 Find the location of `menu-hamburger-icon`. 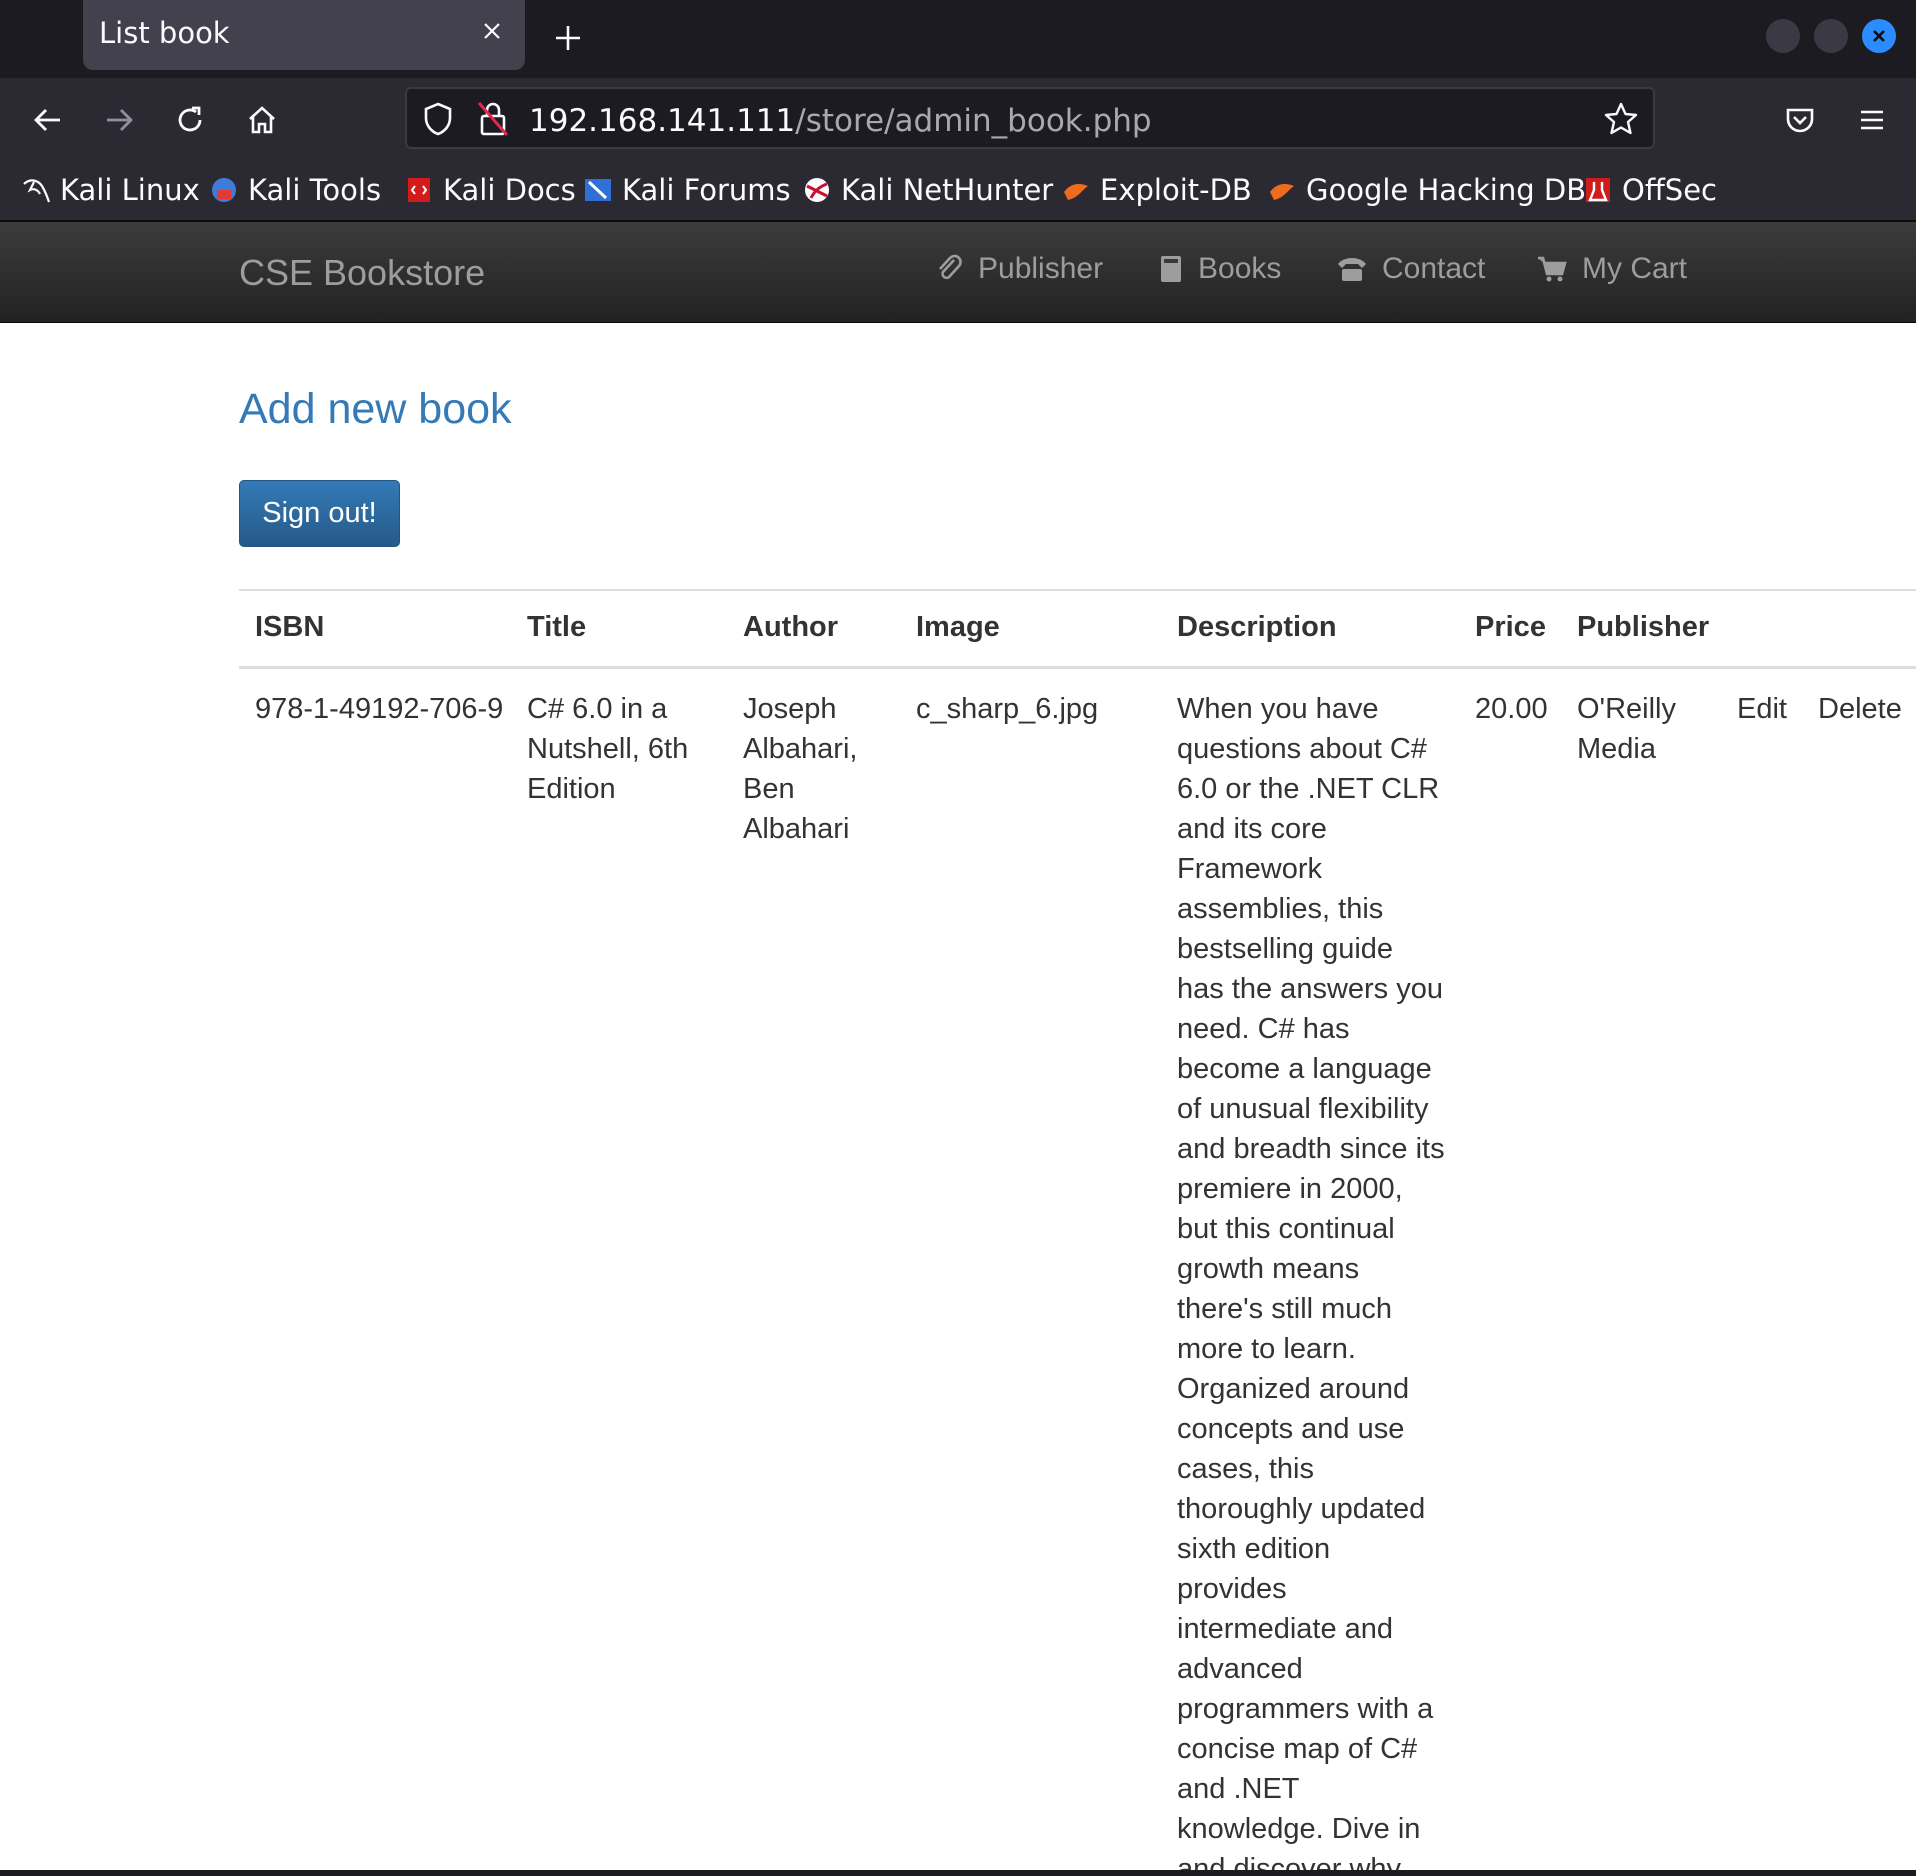

menu-hamburger-icon is located at coordinates (1872, 120).